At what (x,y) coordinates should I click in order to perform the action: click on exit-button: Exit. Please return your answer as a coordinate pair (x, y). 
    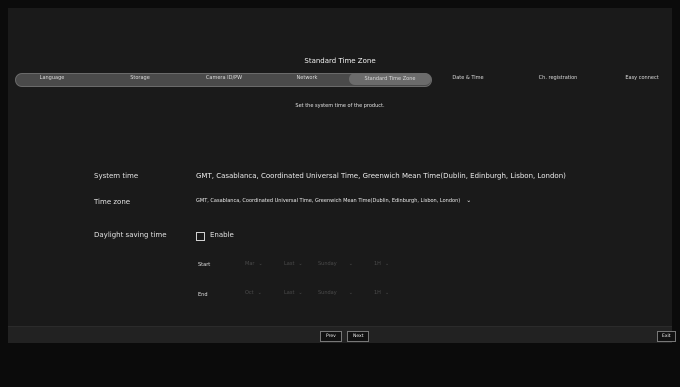
    Looking at the image, I should click on (666, 336).